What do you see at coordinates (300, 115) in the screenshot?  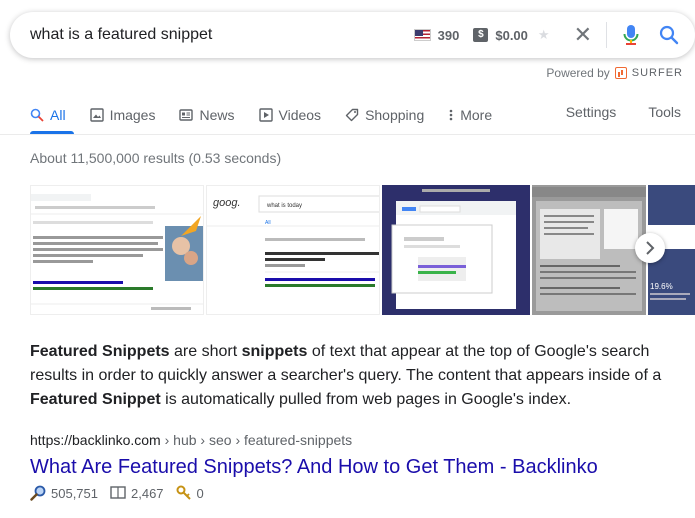 I see `tab-label: Videos` at bounding box center [300, 115].